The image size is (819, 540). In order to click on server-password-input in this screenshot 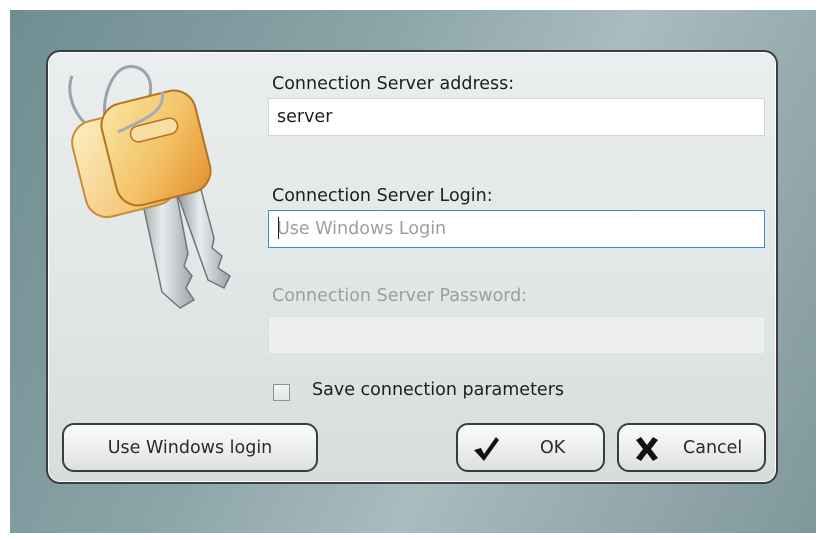, I will do `click(516, 335)`.